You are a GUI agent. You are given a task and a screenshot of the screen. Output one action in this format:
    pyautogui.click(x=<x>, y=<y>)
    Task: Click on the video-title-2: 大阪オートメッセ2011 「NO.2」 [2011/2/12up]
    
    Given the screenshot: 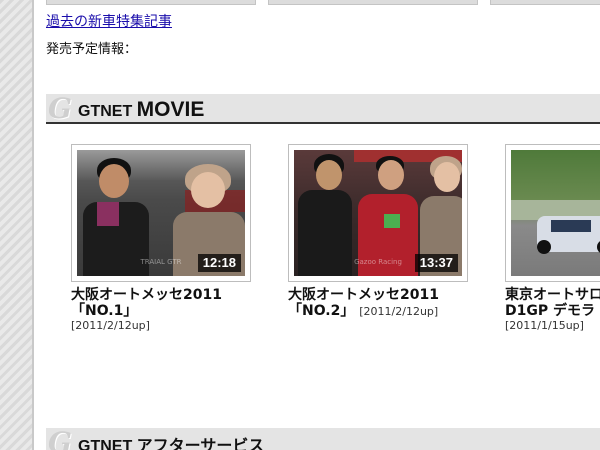 What is the action you would take?
    pyautogui.click(x=363, y=303)
    